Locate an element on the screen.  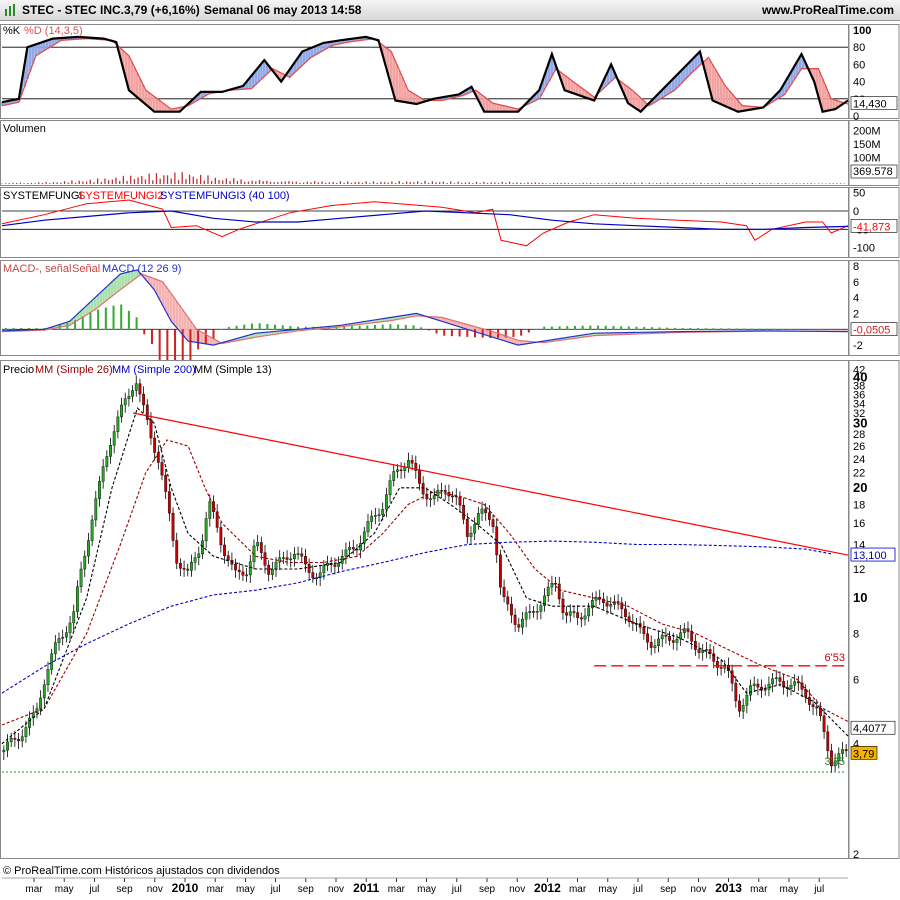
systemfungi-tick-label: 50 is located at coordinates (859, 194).